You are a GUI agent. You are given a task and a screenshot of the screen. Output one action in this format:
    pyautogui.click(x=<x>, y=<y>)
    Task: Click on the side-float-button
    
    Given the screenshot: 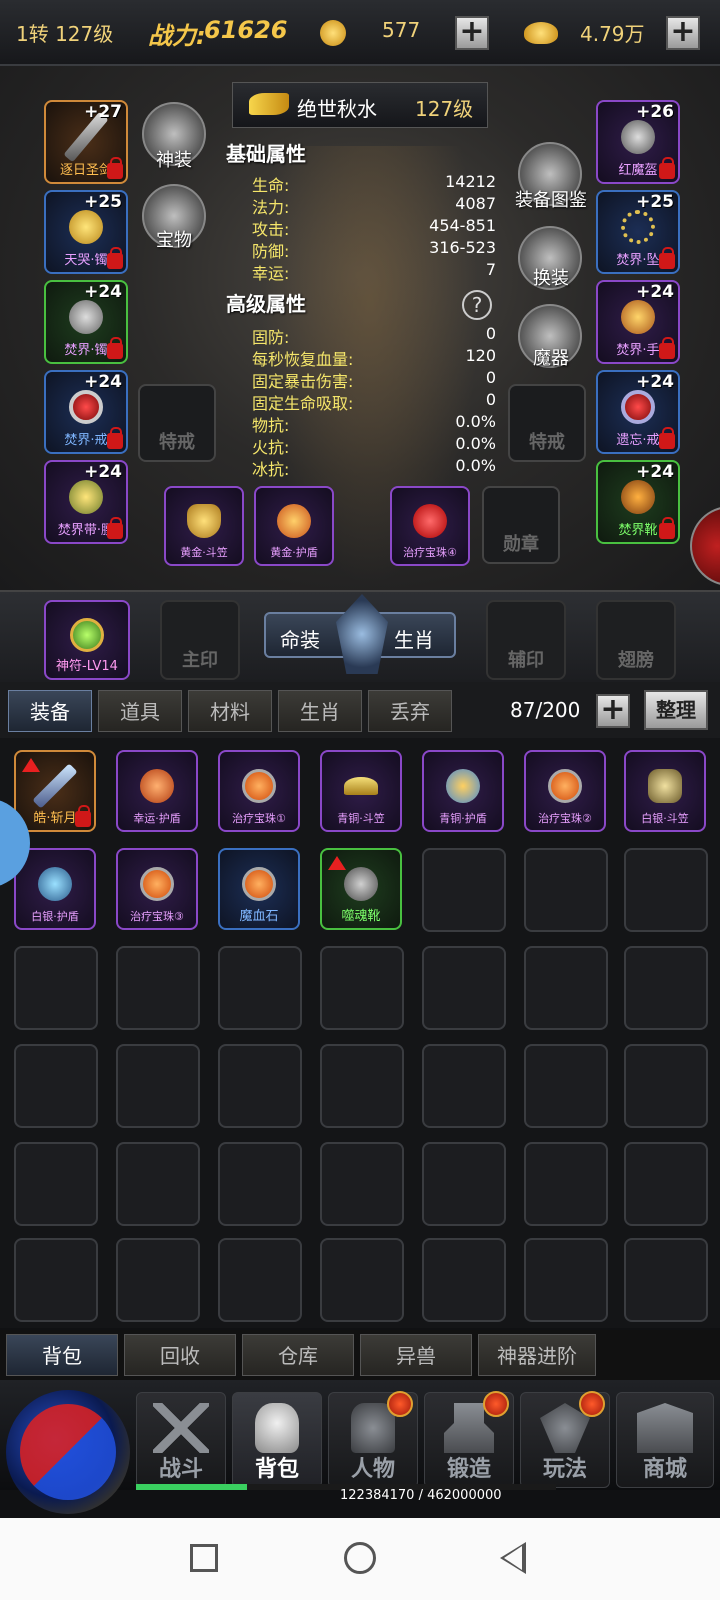 What is the action you would take?
    pyautogui.click(x=705, y=546)
    